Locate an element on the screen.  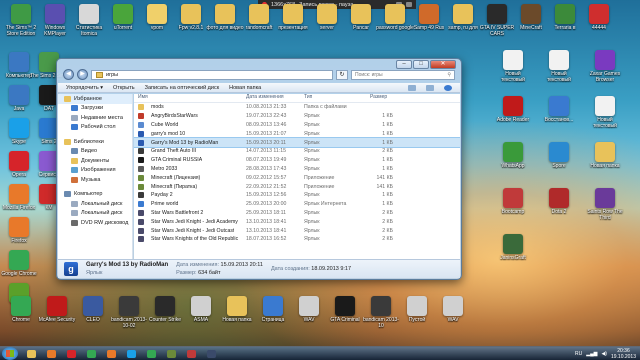
clock: 20:36 19.10.2013 is located at coordinates (623, 354).